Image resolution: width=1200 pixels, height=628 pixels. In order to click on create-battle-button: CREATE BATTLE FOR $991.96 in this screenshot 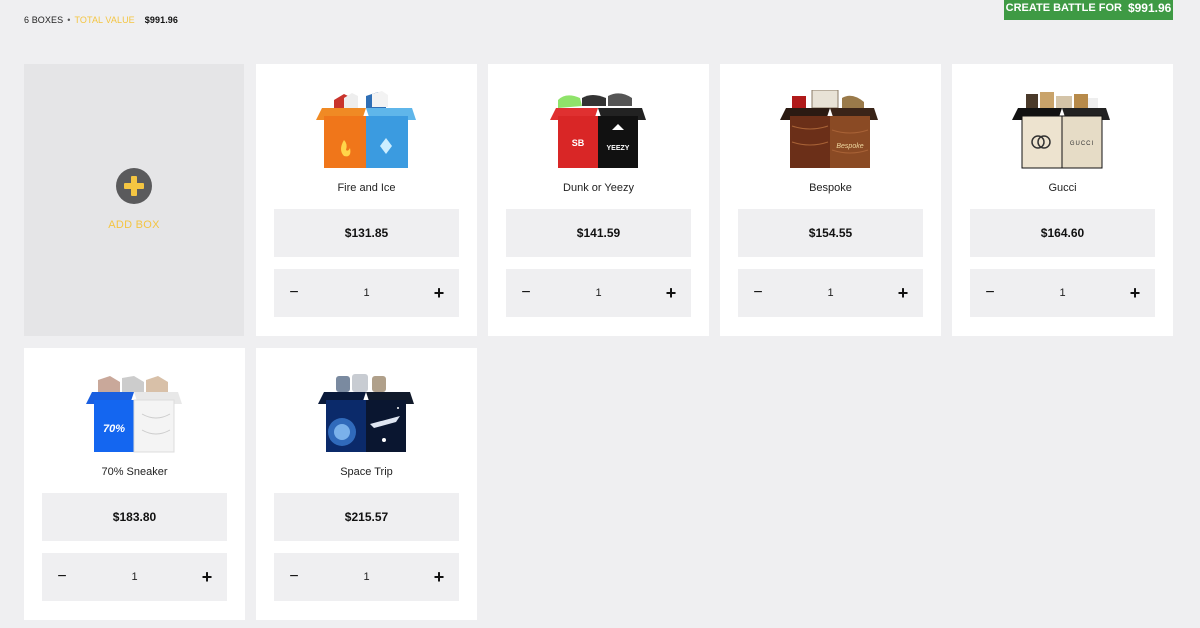, I will do `click(1088, 10)`.